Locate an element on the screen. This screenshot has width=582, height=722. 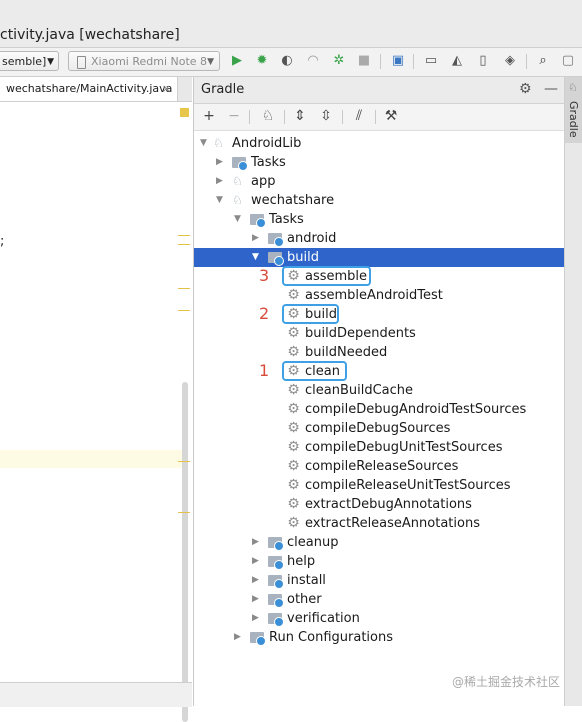
task-cleanbuildcache: ⚙ cleanBuildCache is located at coordinates (379, 390).